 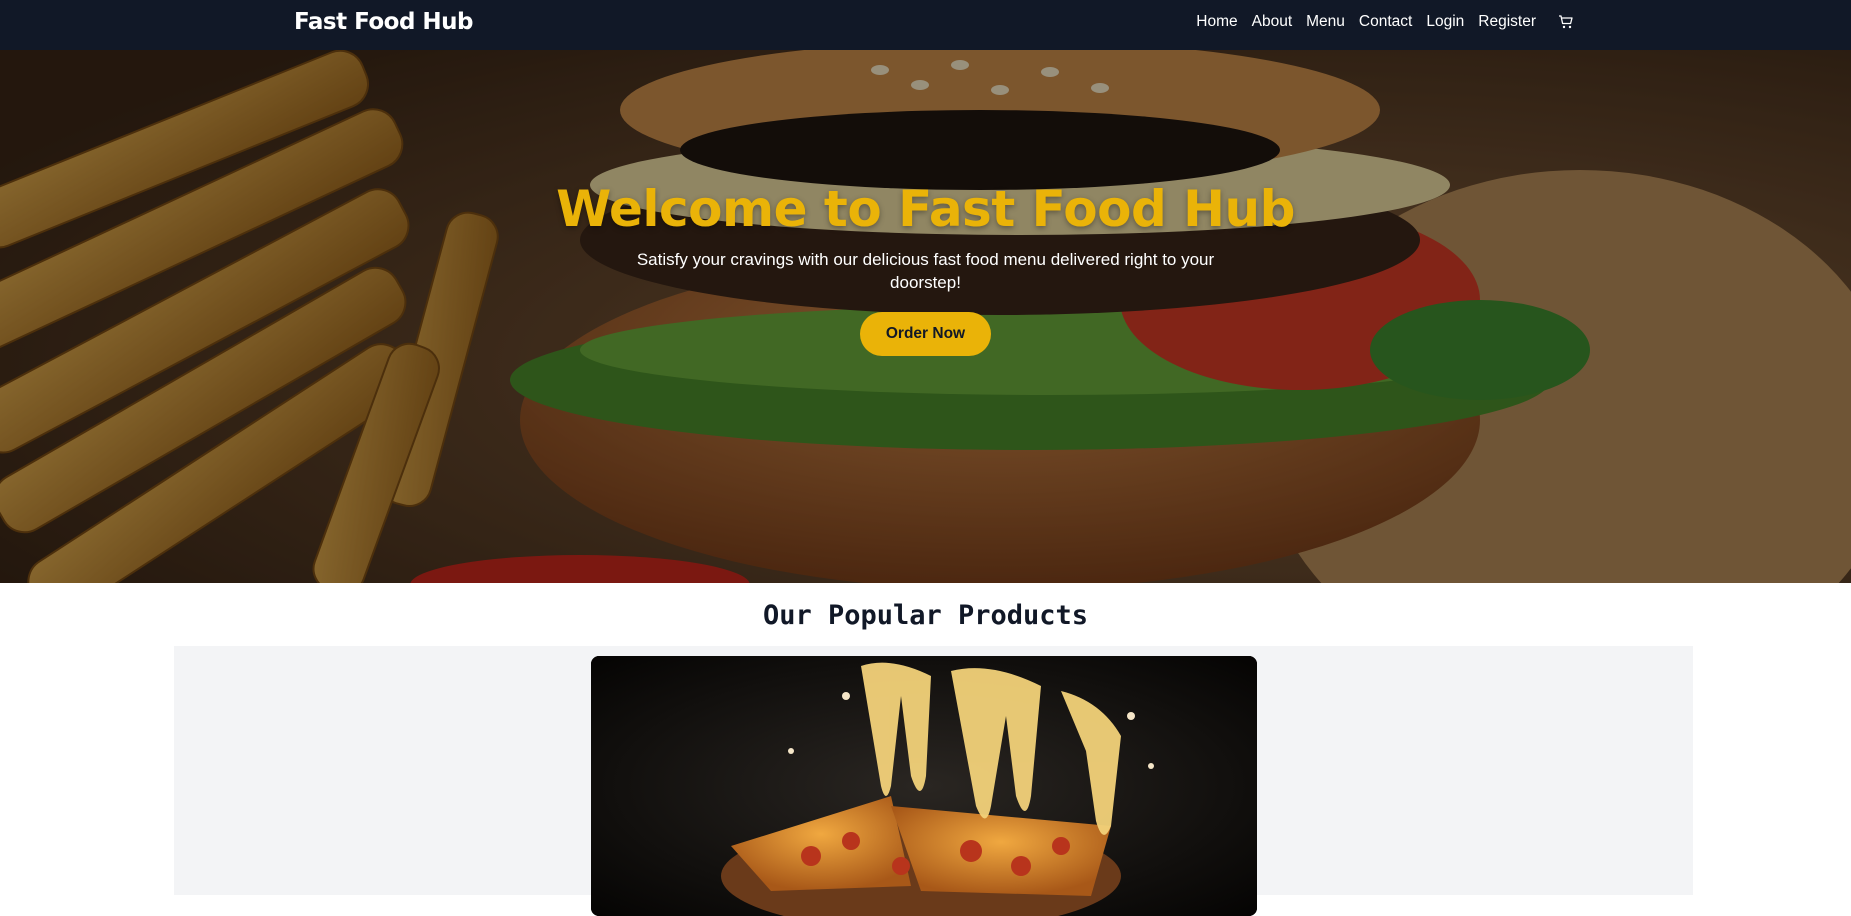 What do you see at coordinates (1445, 22) in the screenshot?
I see `nav-login-link: Login` at bounding box center [1445, 22].